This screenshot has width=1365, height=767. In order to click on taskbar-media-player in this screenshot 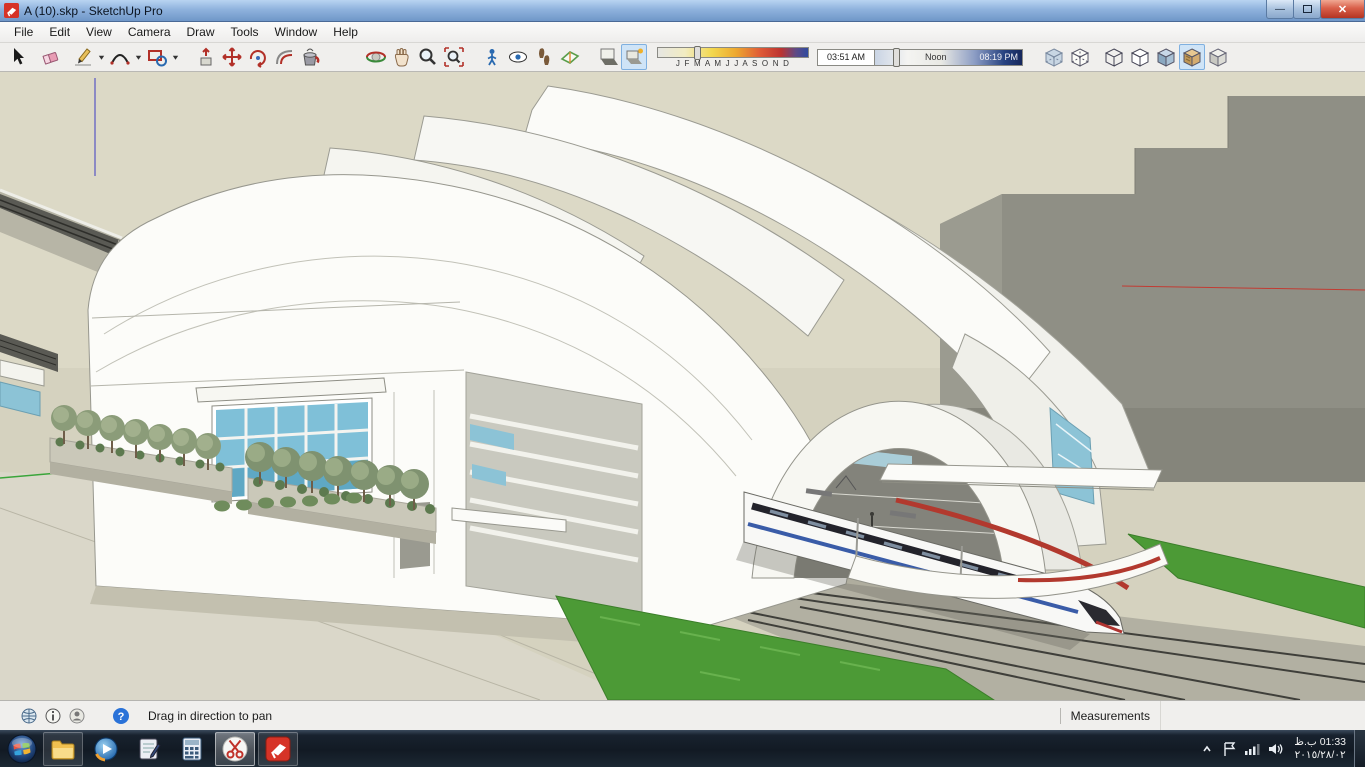, I will do `click(106, 749)`.